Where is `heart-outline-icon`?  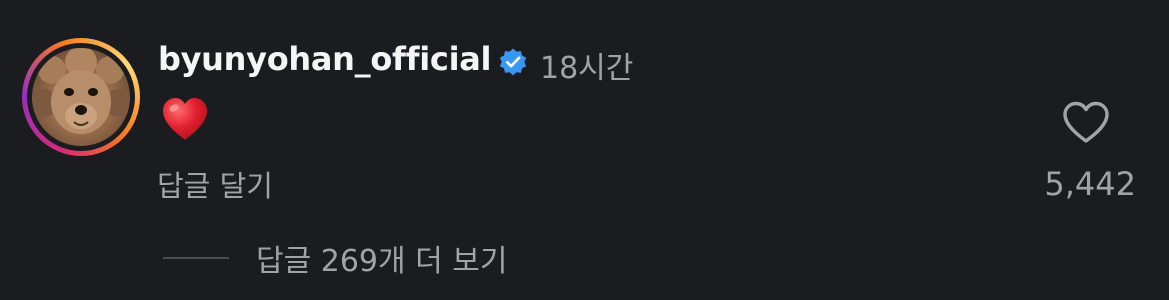
heart-outline-icon is located at coordinates (1086, 122).